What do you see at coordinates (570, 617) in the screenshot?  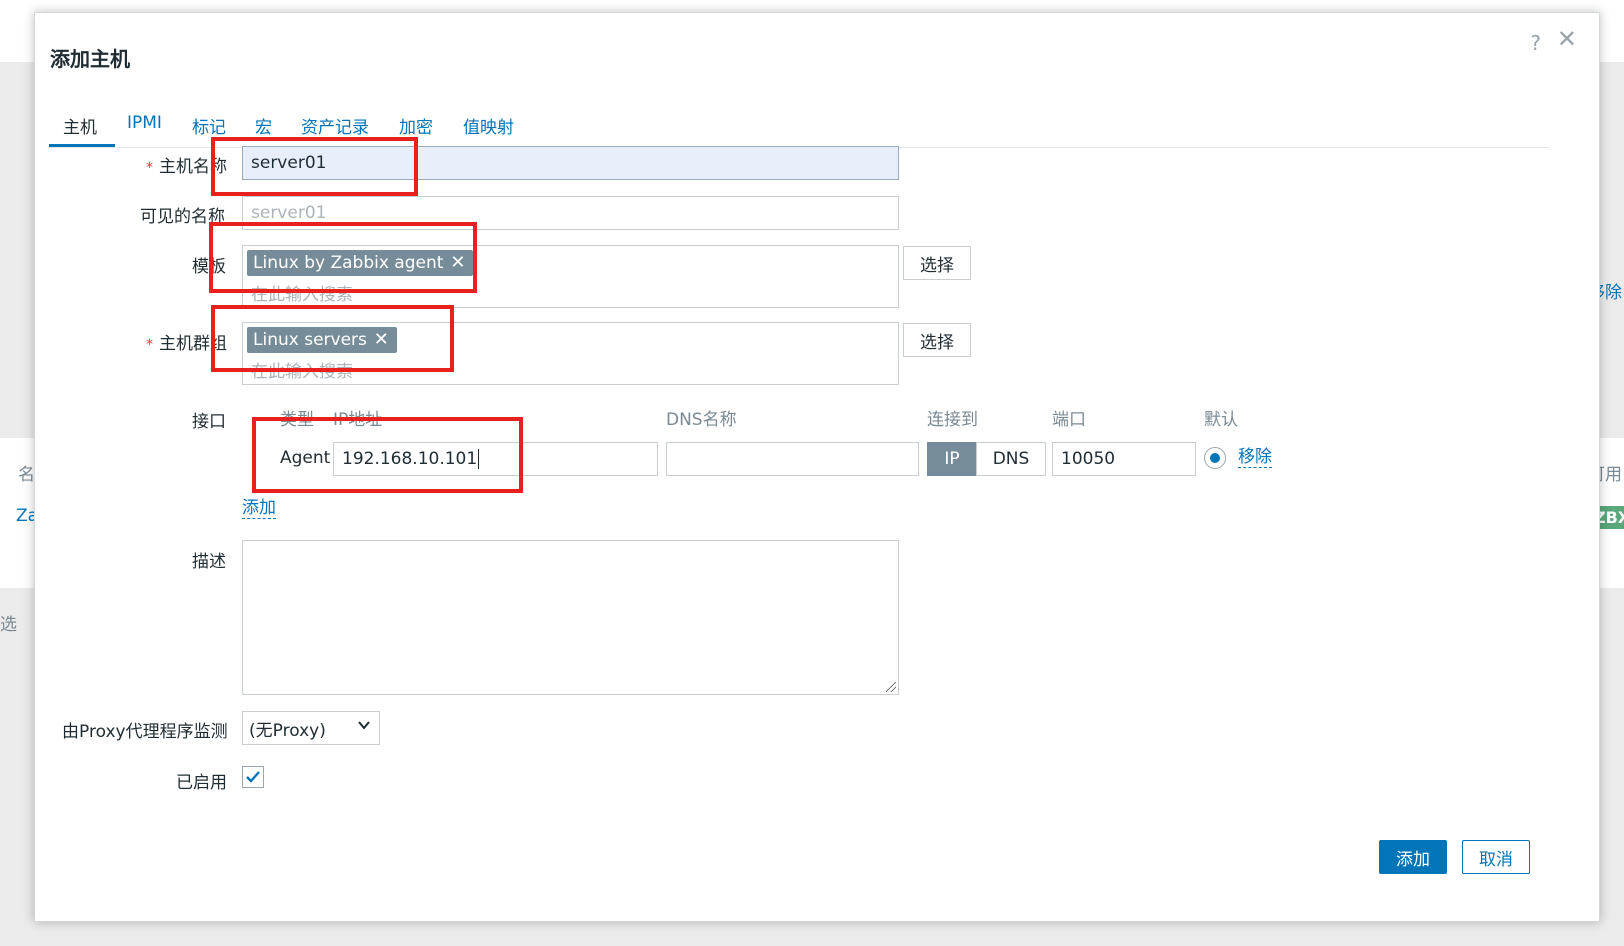 I see `description-textarea` at bounding box center [570, 617].